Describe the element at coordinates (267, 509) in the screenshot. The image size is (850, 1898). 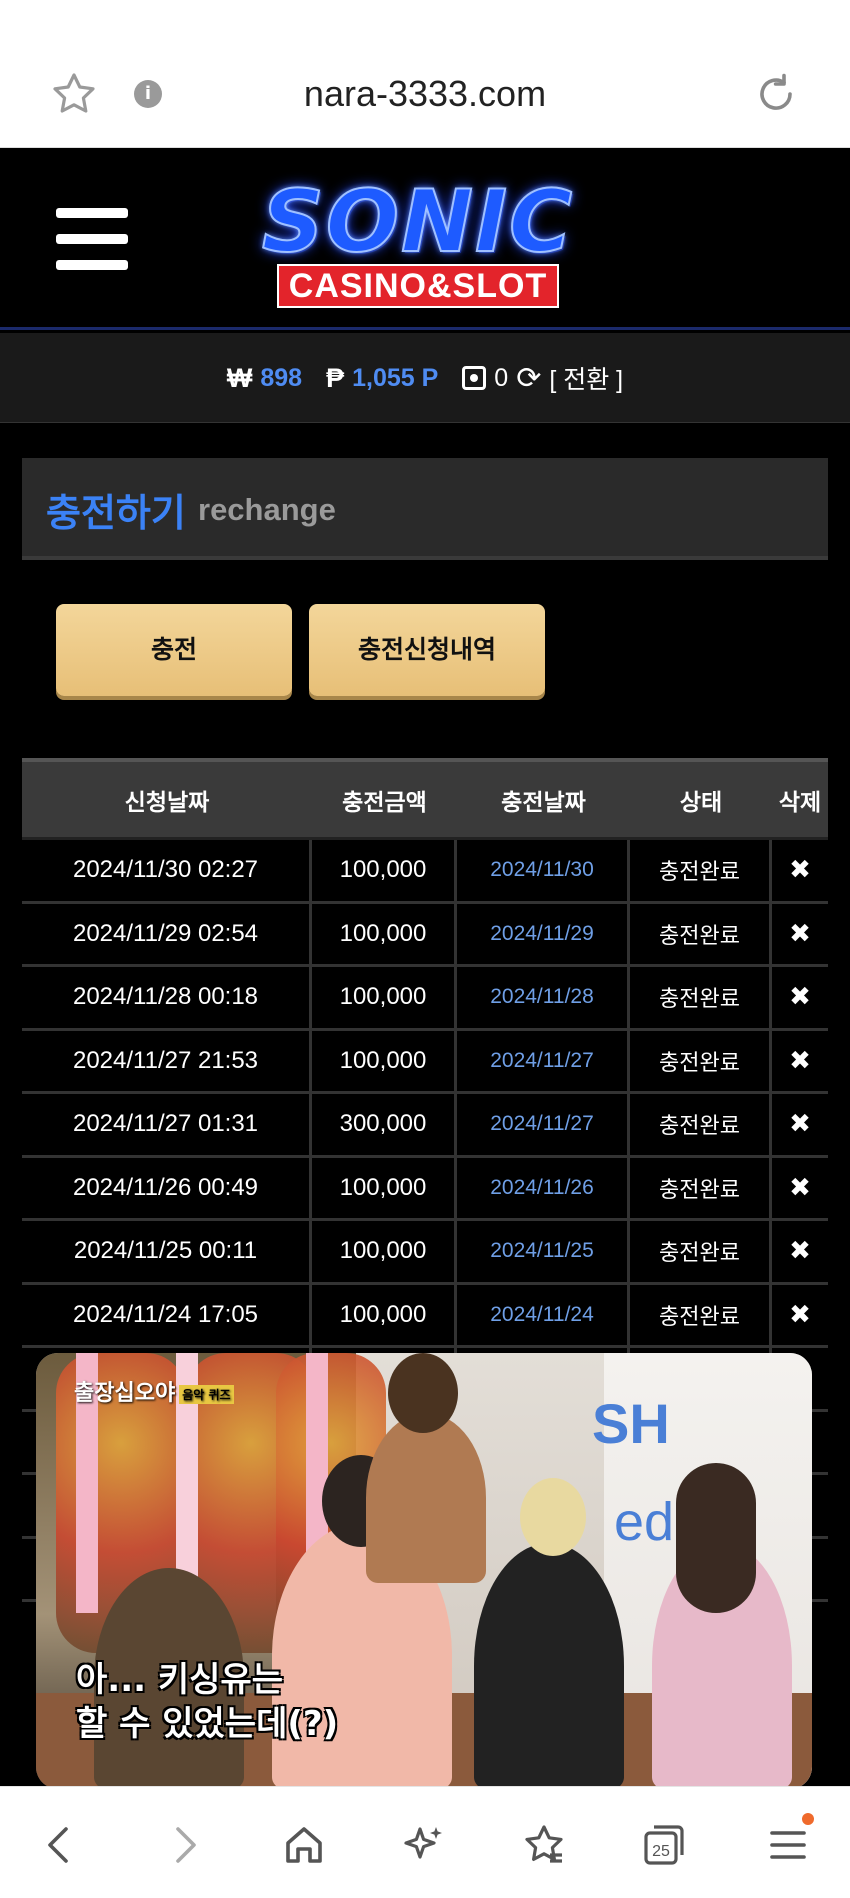
I see `section-subtitle: rechange` at that location.